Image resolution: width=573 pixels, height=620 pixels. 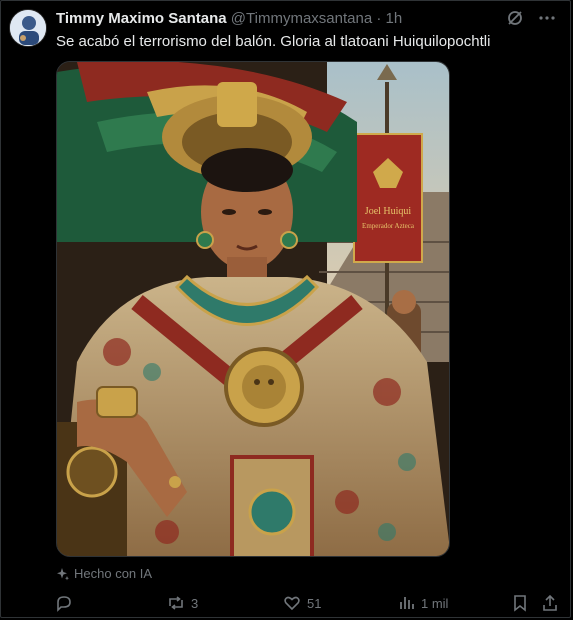 I want to click on share-icon, so click(x=550, y=602).